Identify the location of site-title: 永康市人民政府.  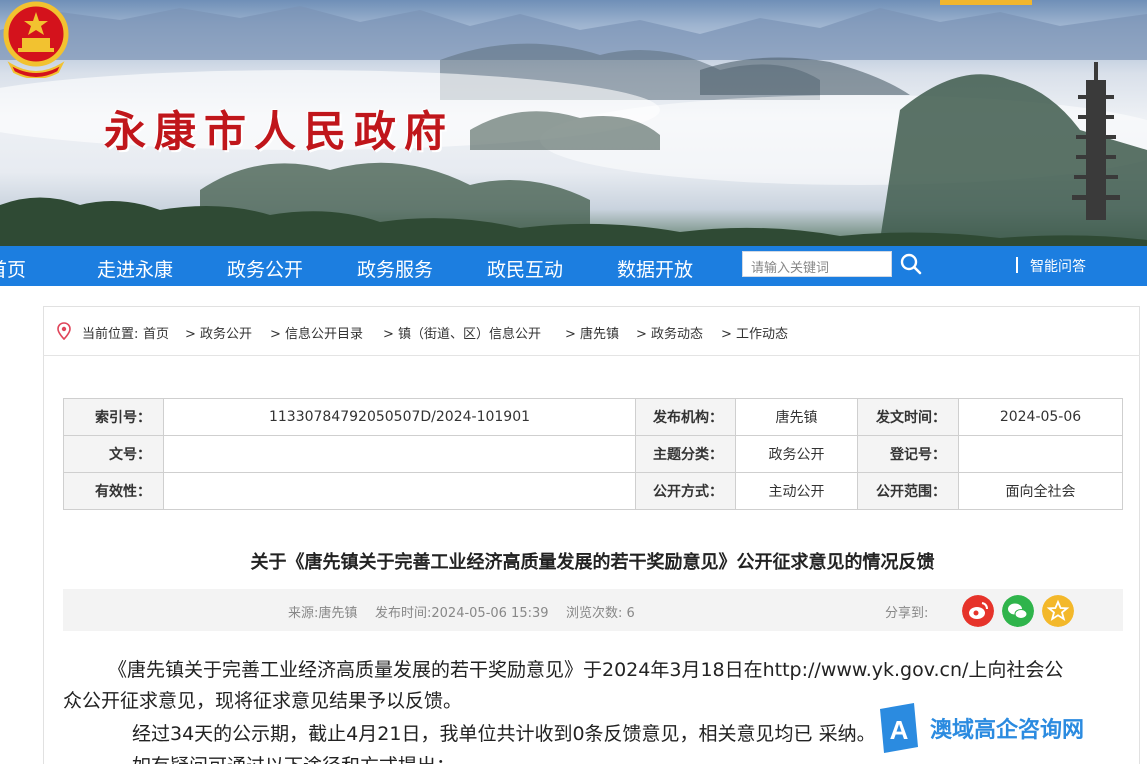
(279, 128).